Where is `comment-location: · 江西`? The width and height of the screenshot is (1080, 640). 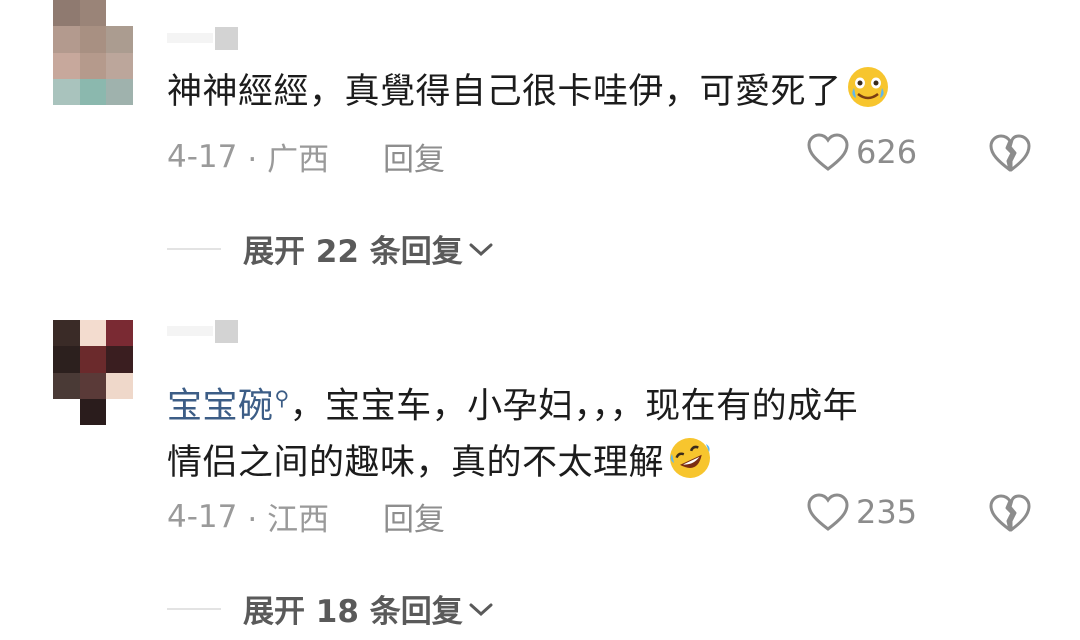 comment-location: · 江西 is located at coordinates (288, 520).